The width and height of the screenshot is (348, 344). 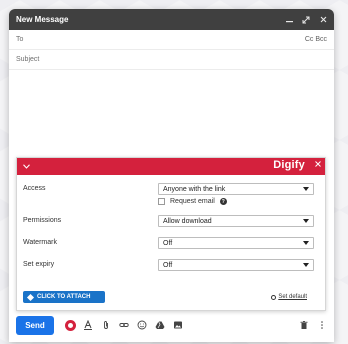 What do you see at coordinates (289, 165) in the screenshot?
I see `digify-logo: Digify` at bounding box center [289, 165].